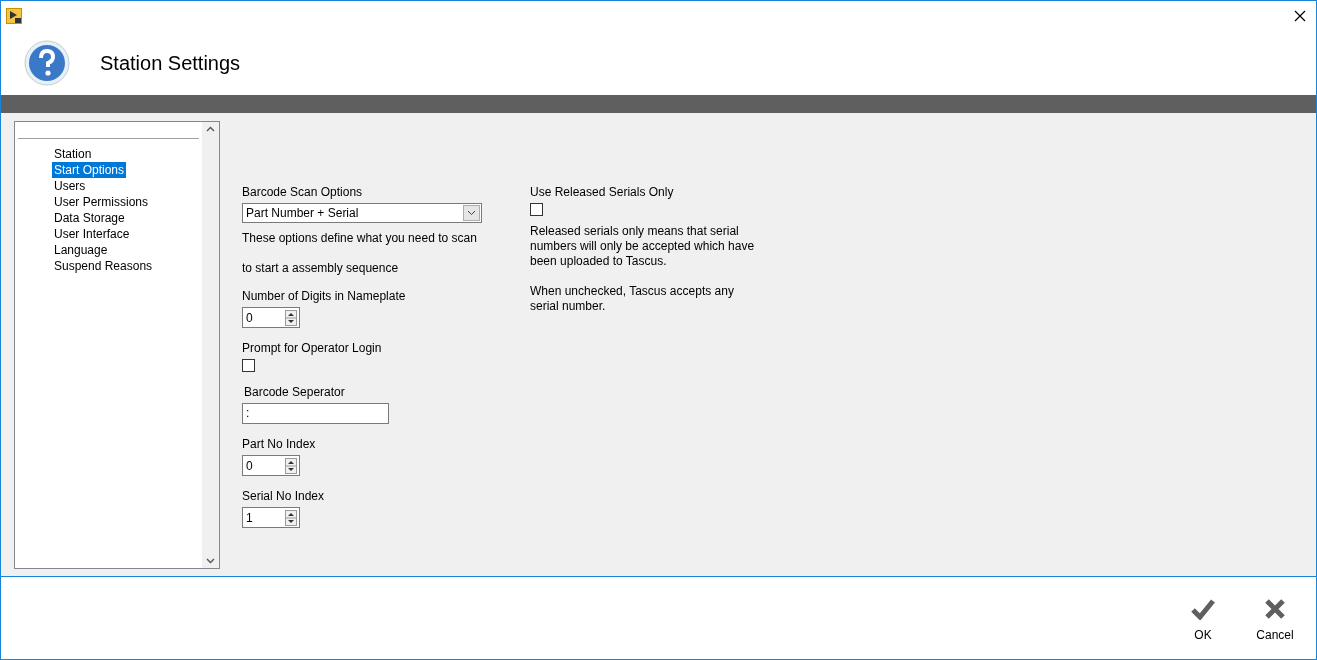  Describe the element at coordinates (284, 496) in the screenshot. I see `field-label: Serial No Index` at that location.